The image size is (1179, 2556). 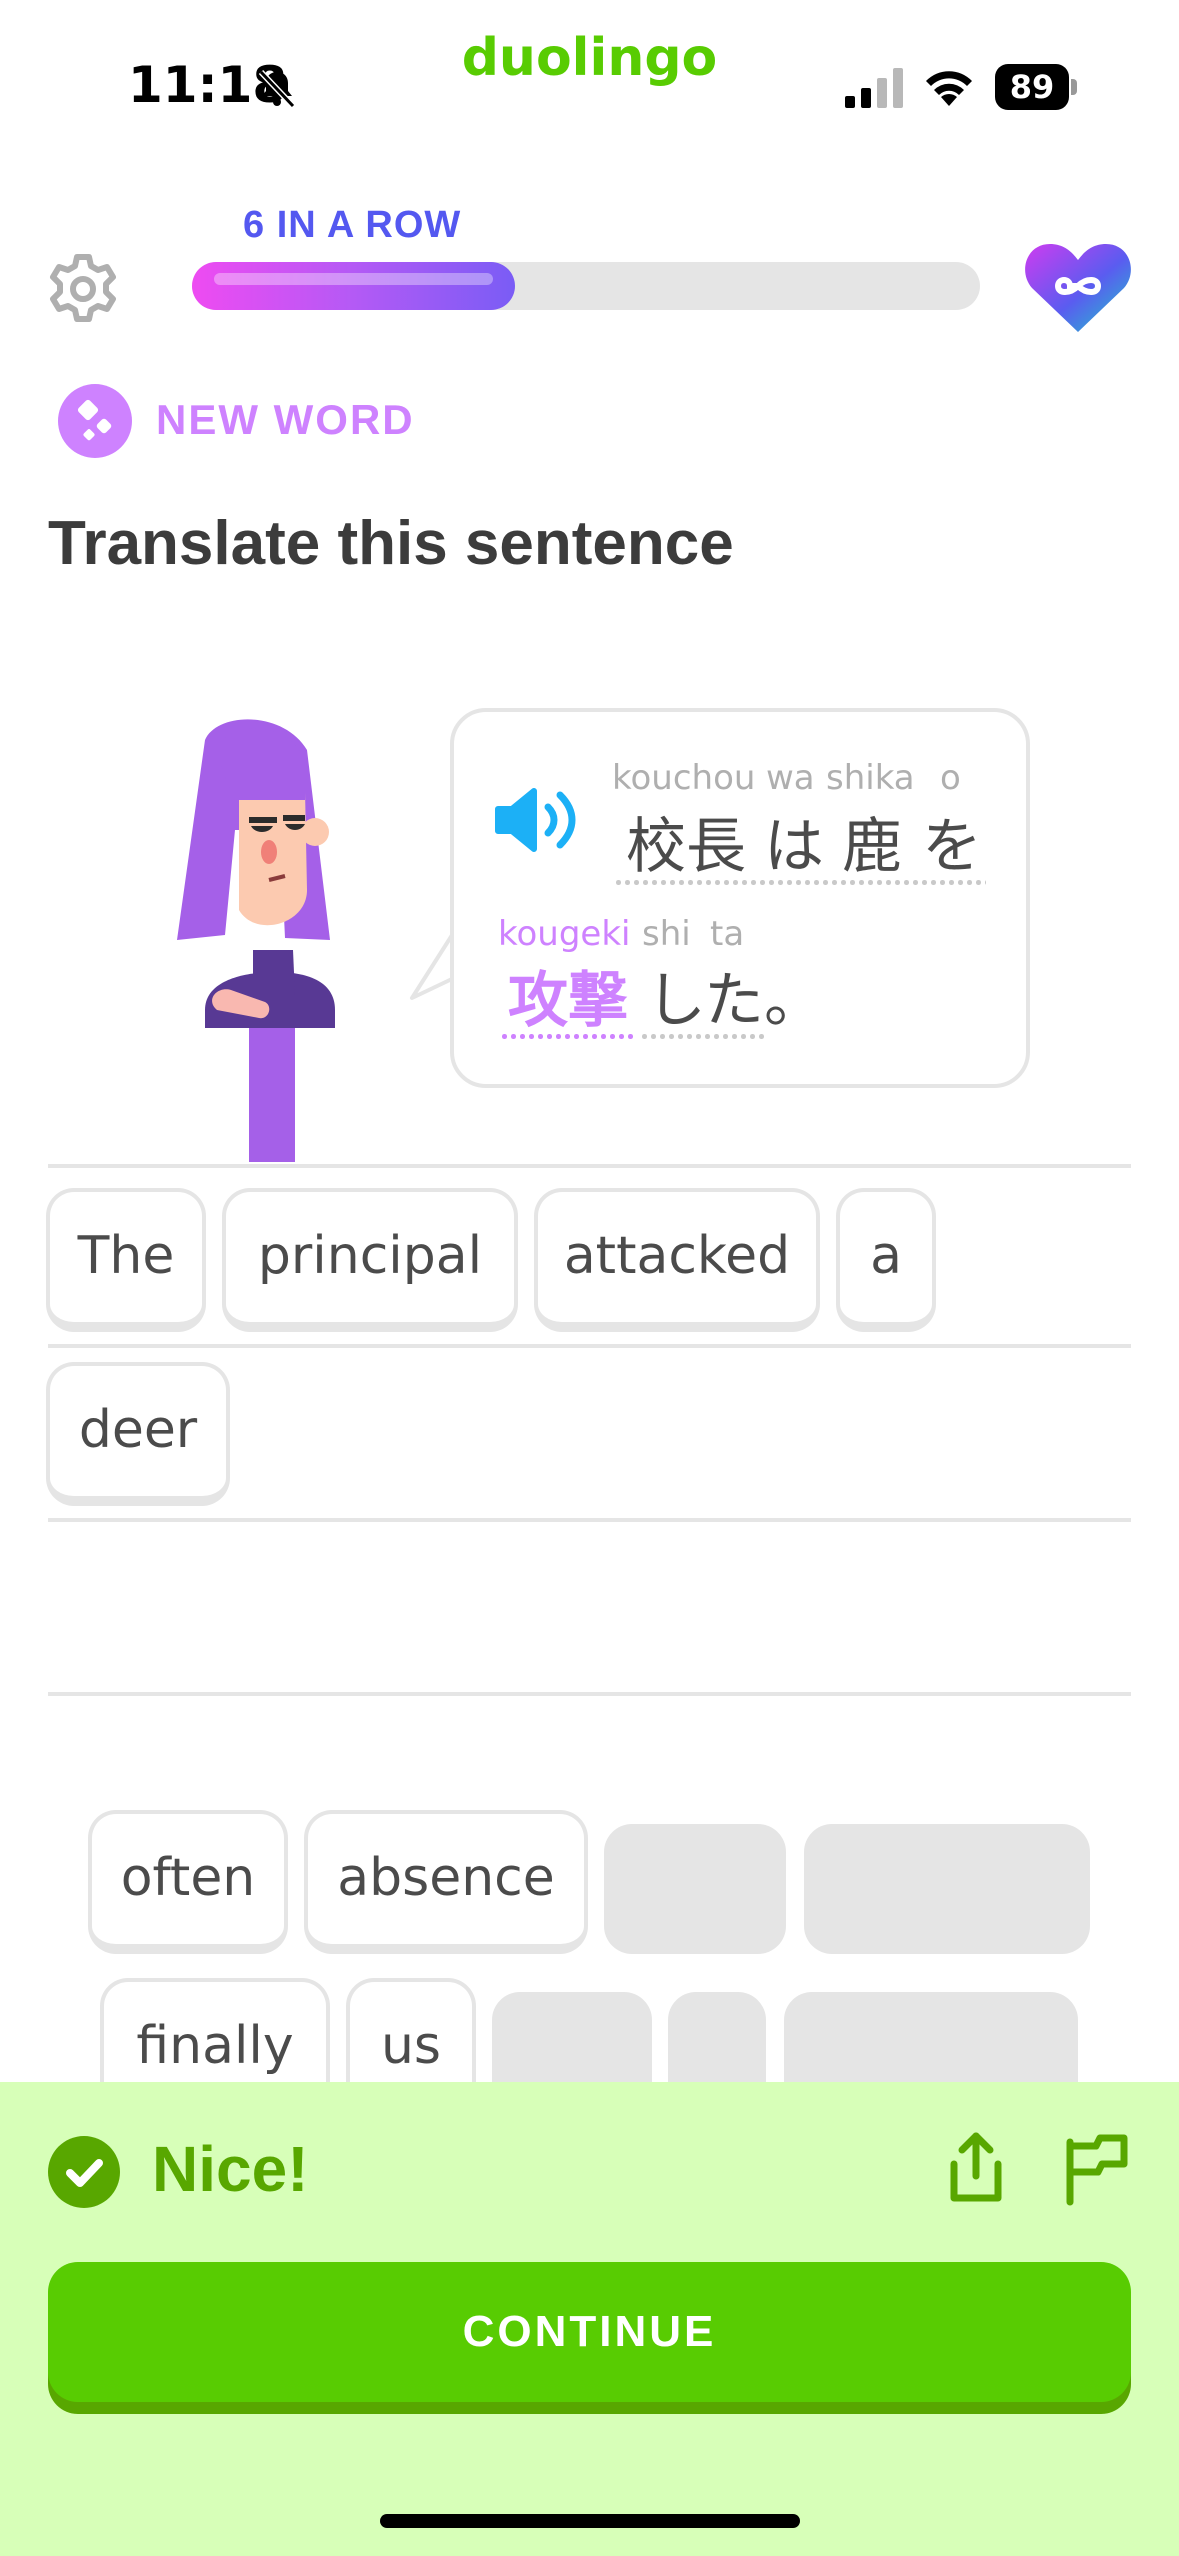 I want to click on sparkle-icon, so click(x=94, y=420).